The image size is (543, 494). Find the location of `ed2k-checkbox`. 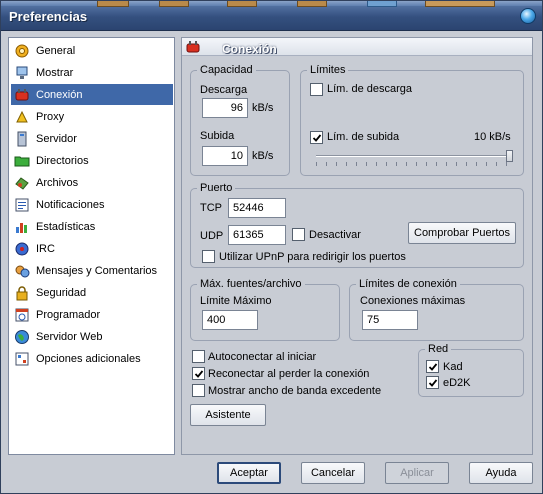

ed2k-checkbox is located at coordinates (432, 382).